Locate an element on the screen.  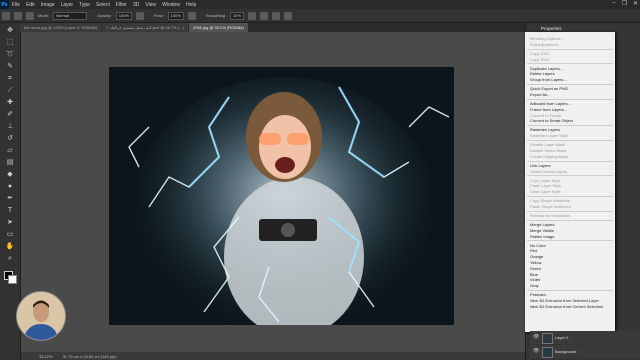
dodge-icon: ● is located at coordinates (10, 187).